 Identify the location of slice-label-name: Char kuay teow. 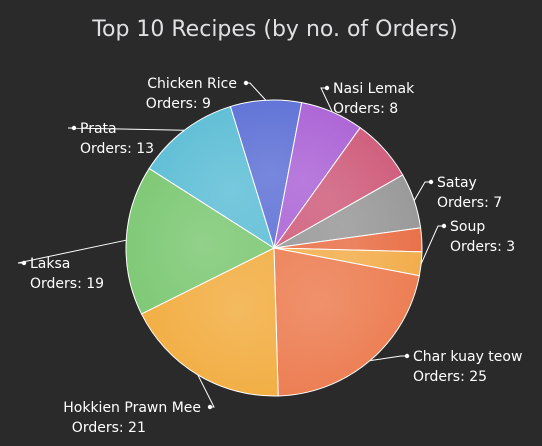
(467, 357).